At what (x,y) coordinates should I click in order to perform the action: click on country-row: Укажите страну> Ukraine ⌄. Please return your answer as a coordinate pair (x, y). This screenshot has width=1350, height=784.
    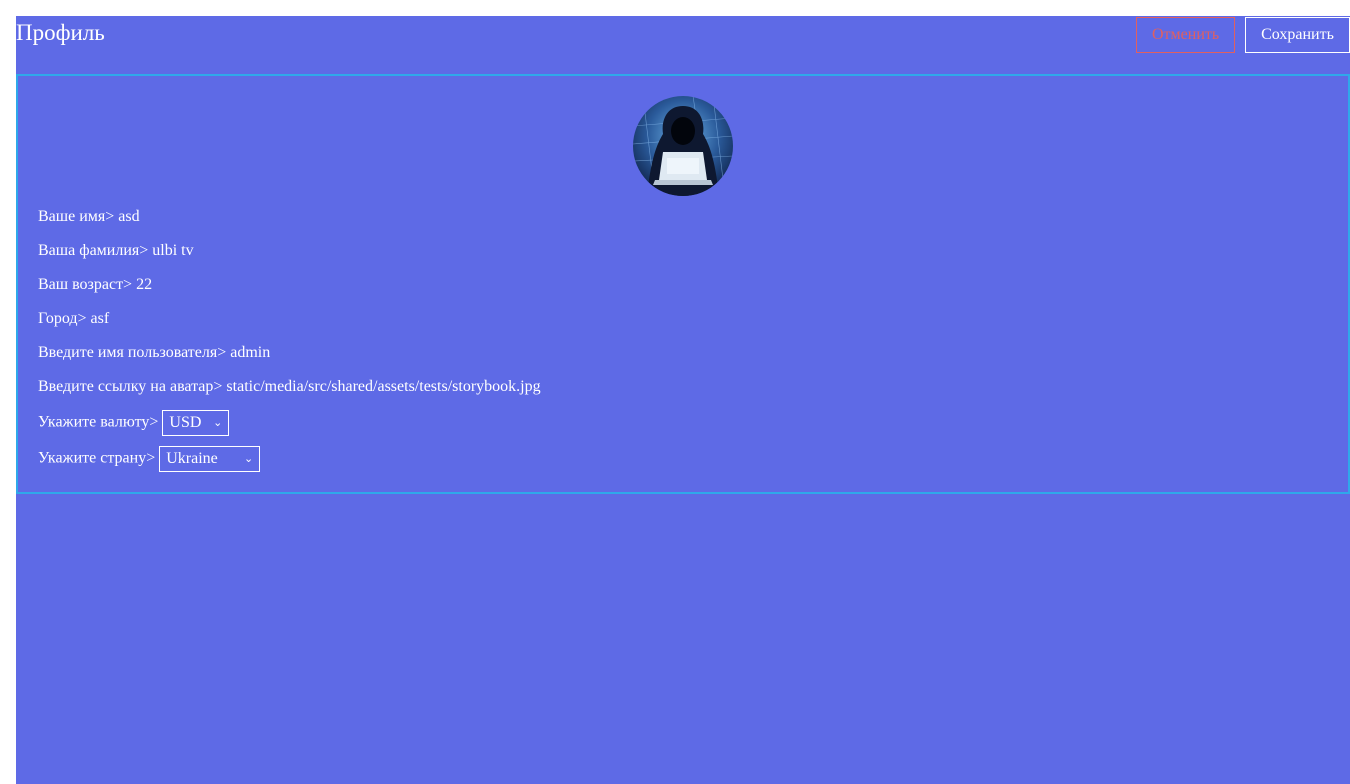
    Looking at the image, I should click on (149, 459).